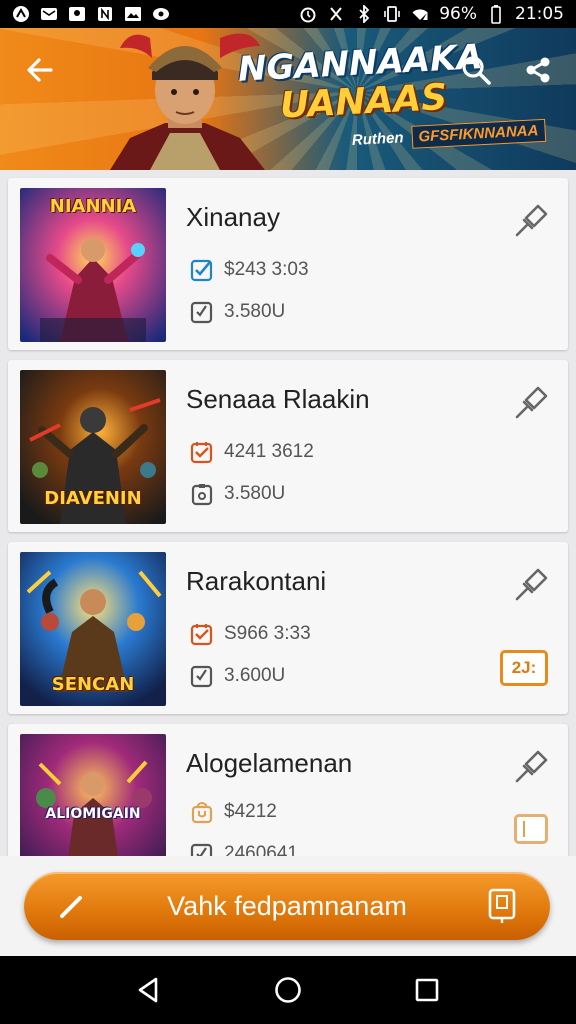  Describe the element at coordinates (524, 829) in the screenshot. I see `bookmark-icon` at that location.